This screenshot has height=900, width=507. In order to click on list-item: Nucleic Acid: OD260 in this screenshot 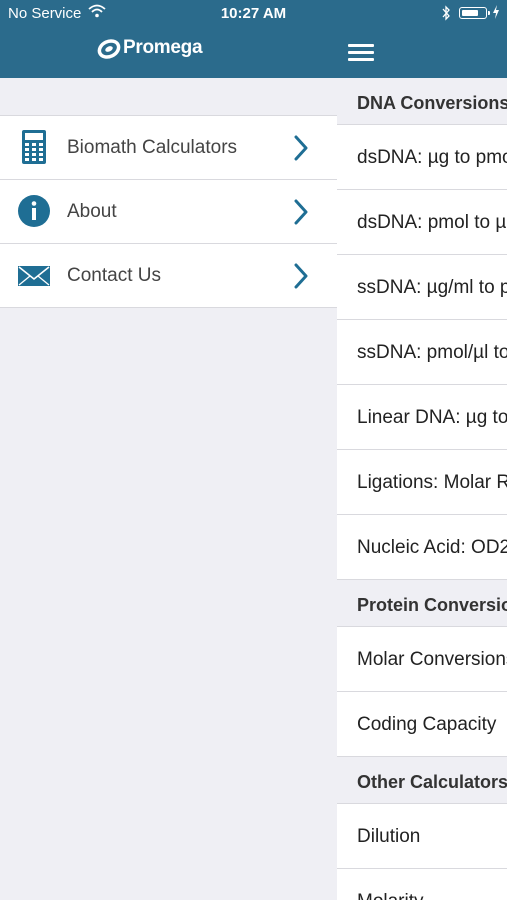, I will do `click(422, 547)`.